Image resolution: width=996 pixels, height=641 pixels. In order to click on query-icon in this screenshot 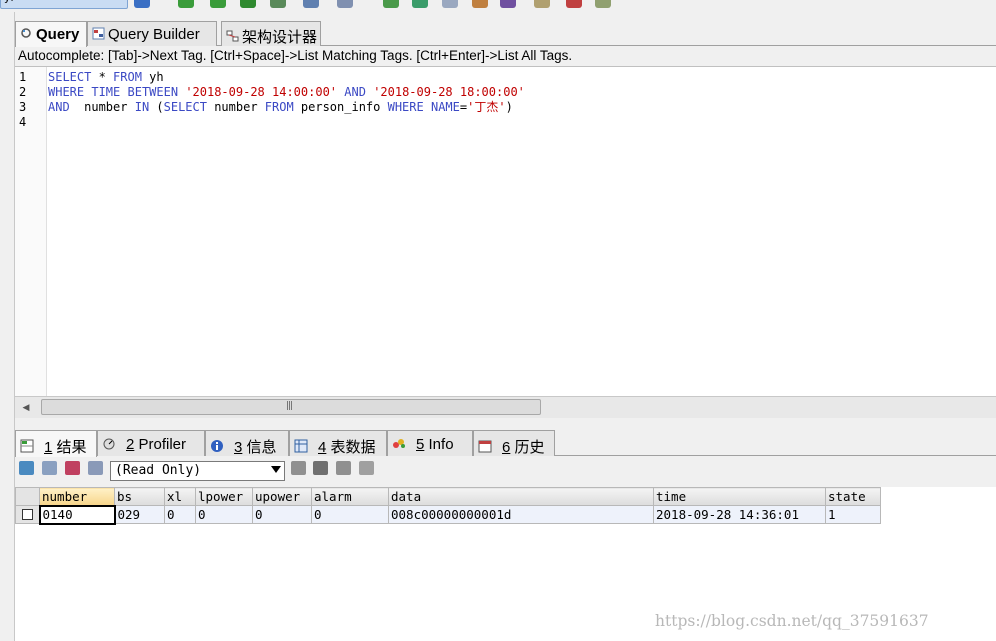, I will do `click(26, 33)`.